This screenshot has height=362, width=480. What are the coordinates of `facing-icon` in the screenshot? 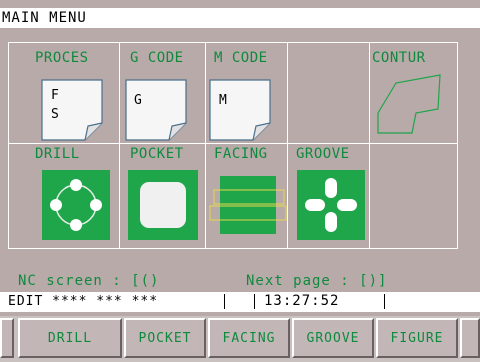 It's located at (248, 205).